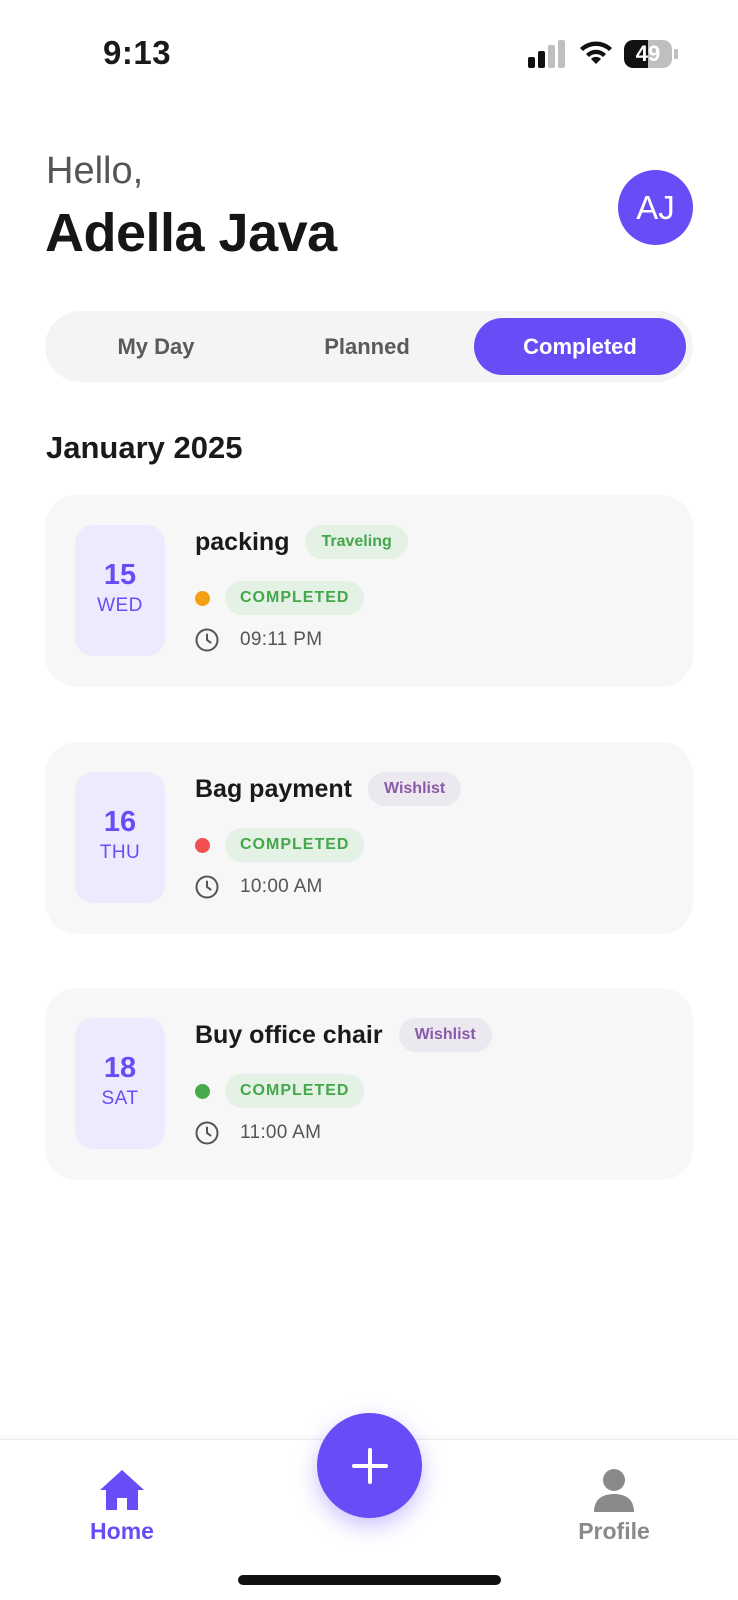 Image resolution: width=738 pixels, height=1600 pixels. I want to click on date-day: 16, so click(120, 822).